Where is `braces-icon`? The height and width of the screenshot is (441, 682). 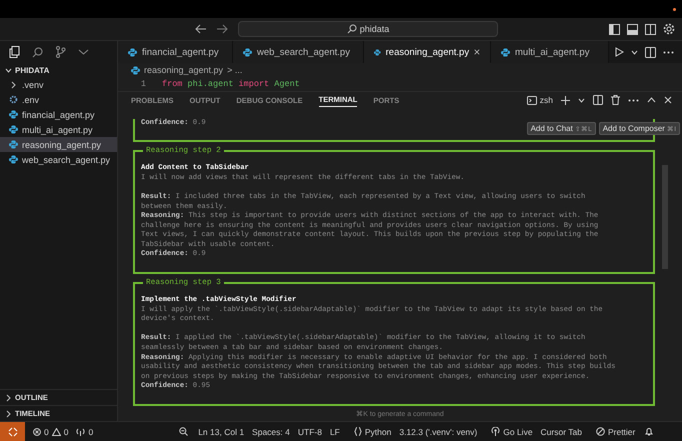 braces-icon is located at coordinates (358, 431).